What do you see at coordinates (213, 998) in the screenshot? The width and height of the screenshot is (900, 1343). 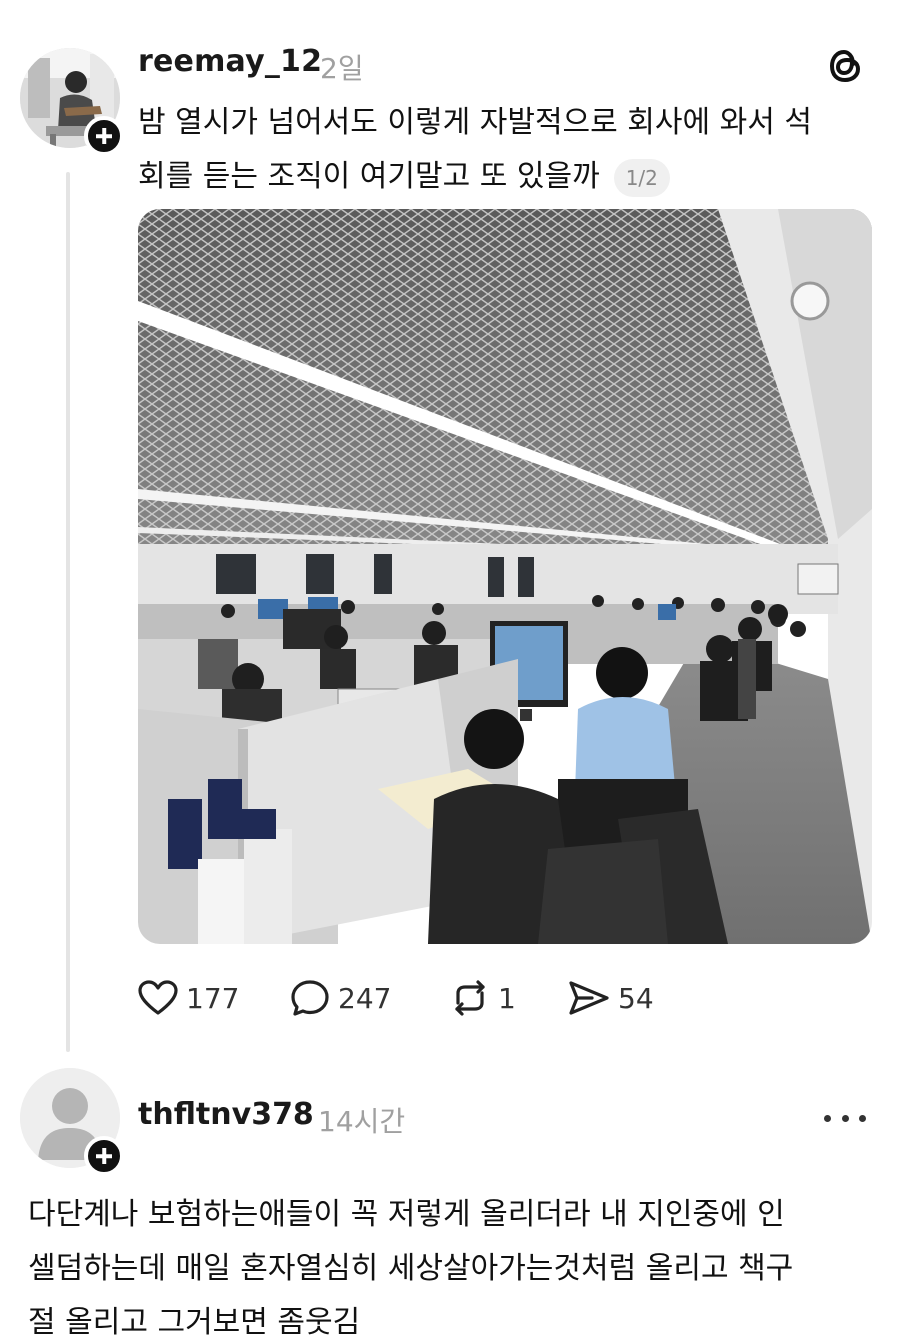 I see `like-count: 177` at bounding box center [213, 998].